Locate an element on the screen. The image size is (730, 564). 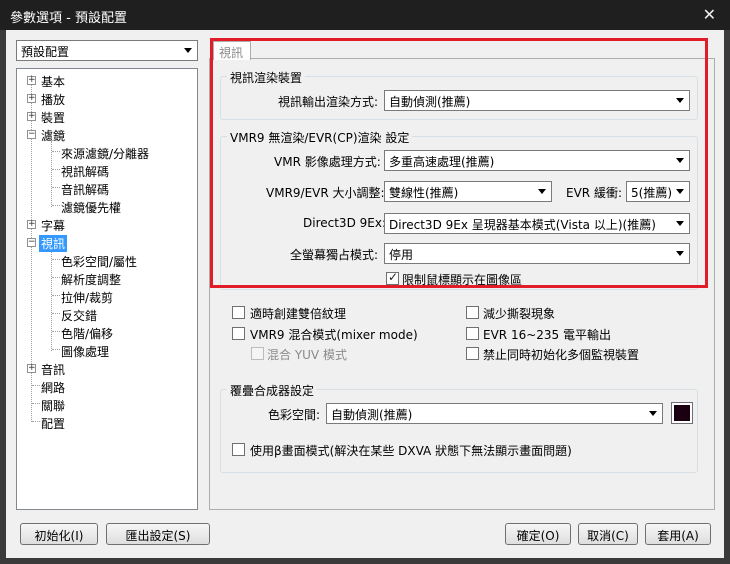
mix-yuv-checkbox is located at coordinates (257, 353).